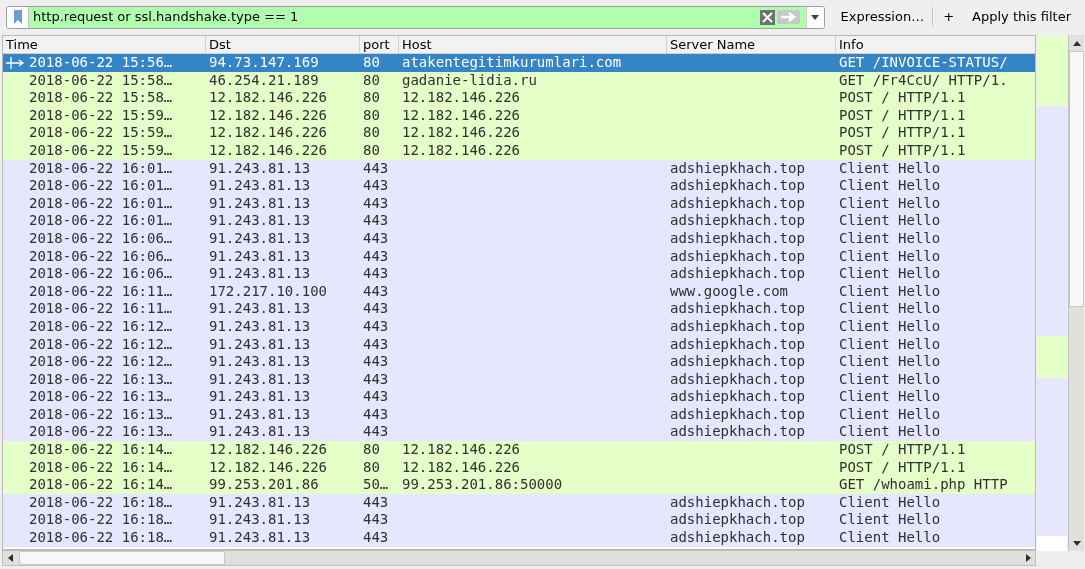  I want to click on dropdown-caret-icon, so click(815, 17).